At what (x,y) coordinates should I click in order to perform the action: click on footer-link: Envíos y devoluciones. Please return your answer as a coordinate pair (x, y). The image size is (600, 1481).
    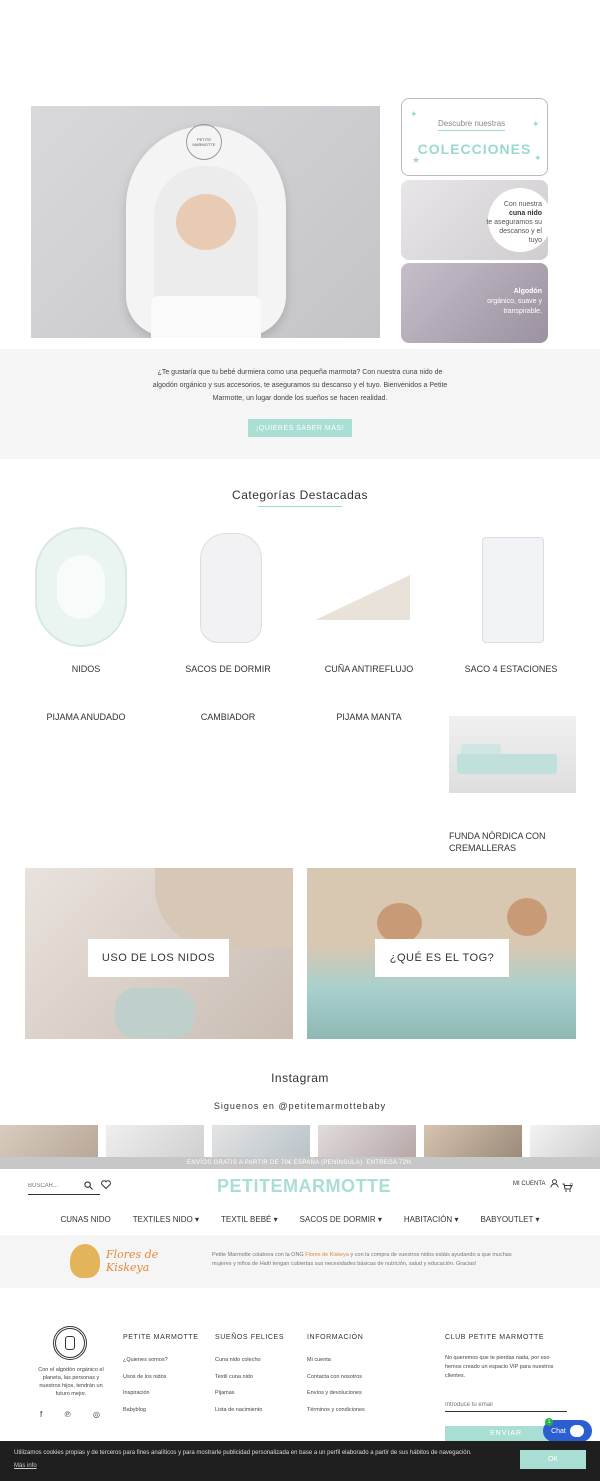
    Looking at the image, I should click on (334, 1393).